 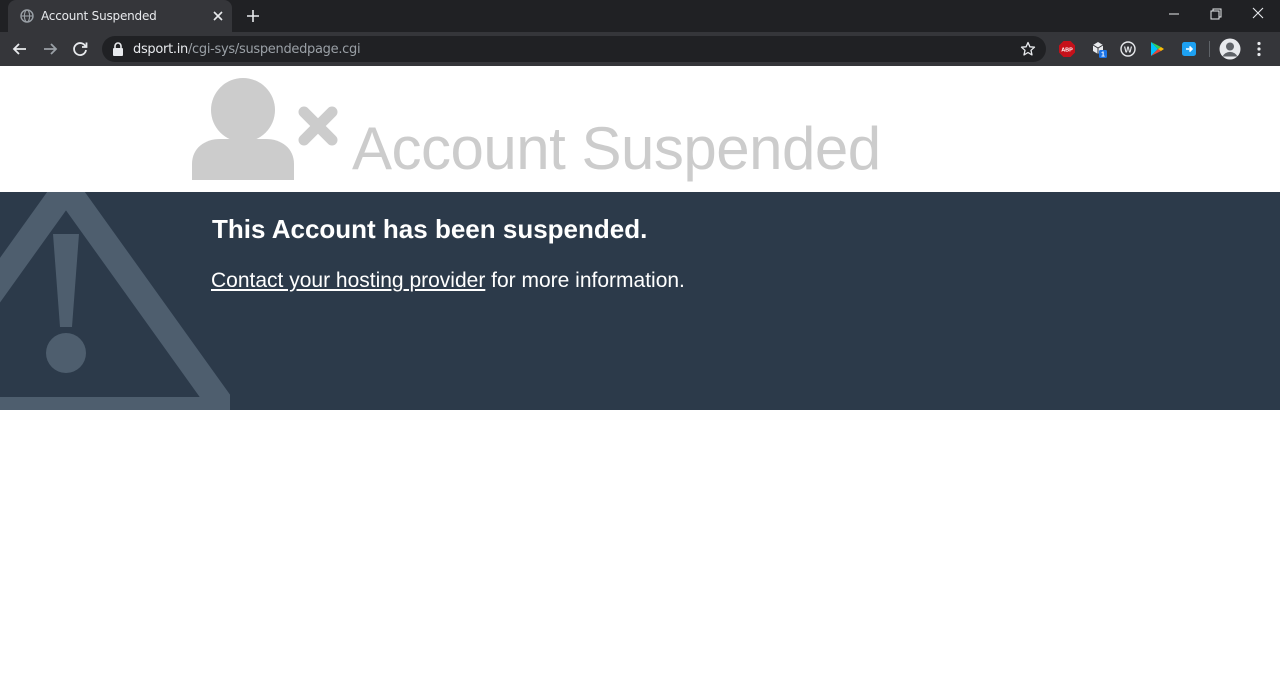 I want to click on url-text: dsport.in/cgi-sys/suspendedpage.cgi, so click(x=247, y=49).